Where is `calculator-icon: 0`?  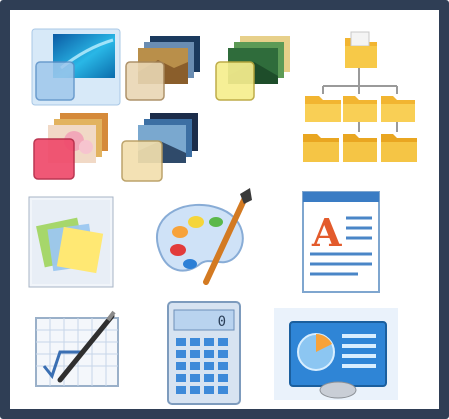
calculator-icon: 0 is located at coordinates (204, 353).